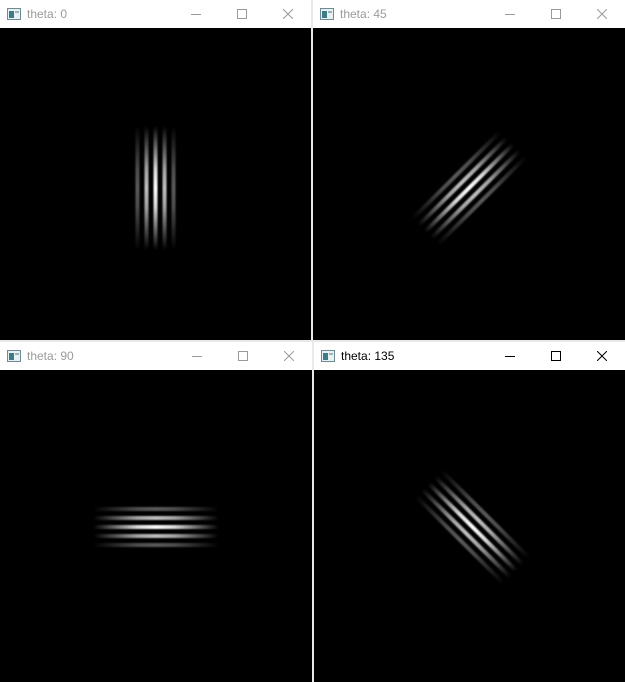 The image size is (625, 682). I want to click on title-bar: theta: 45, so click(469, 14).